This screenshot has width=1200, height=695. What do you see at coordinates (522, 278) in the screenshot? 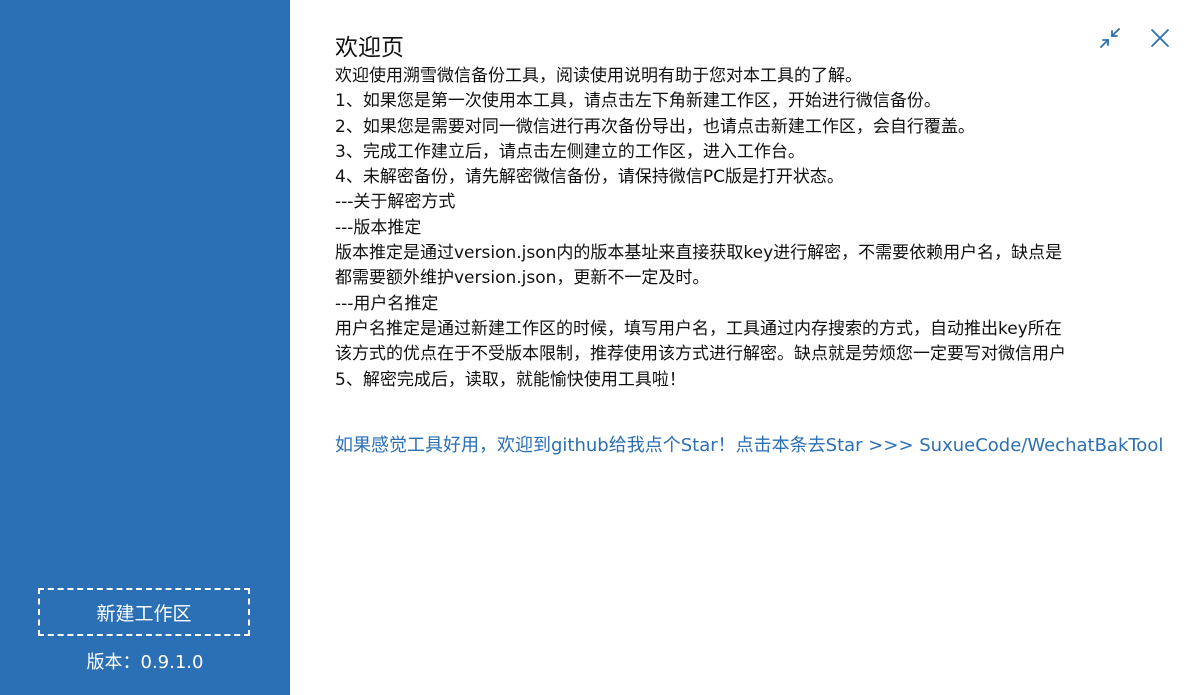
I see `text-line: 都需要额外维护version.json，更新不一定及时。` at bounding box center [522, 278].